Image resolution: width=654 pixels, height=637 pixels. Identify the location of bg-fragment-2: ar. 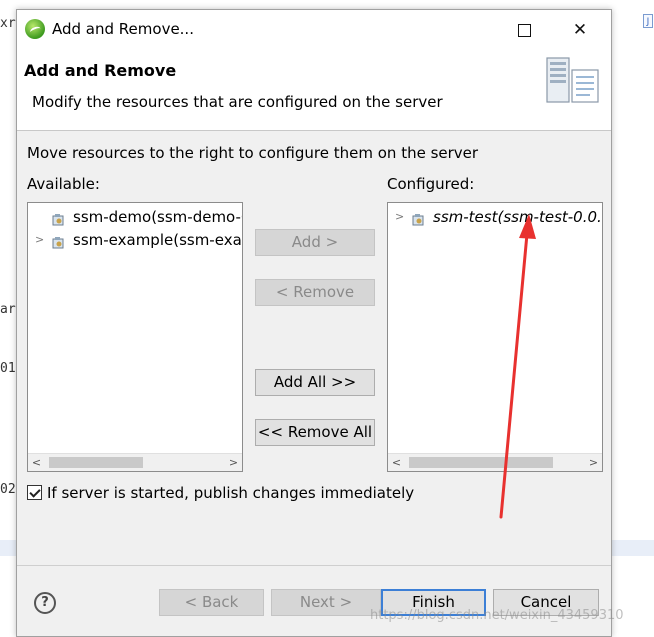
(8, 309).